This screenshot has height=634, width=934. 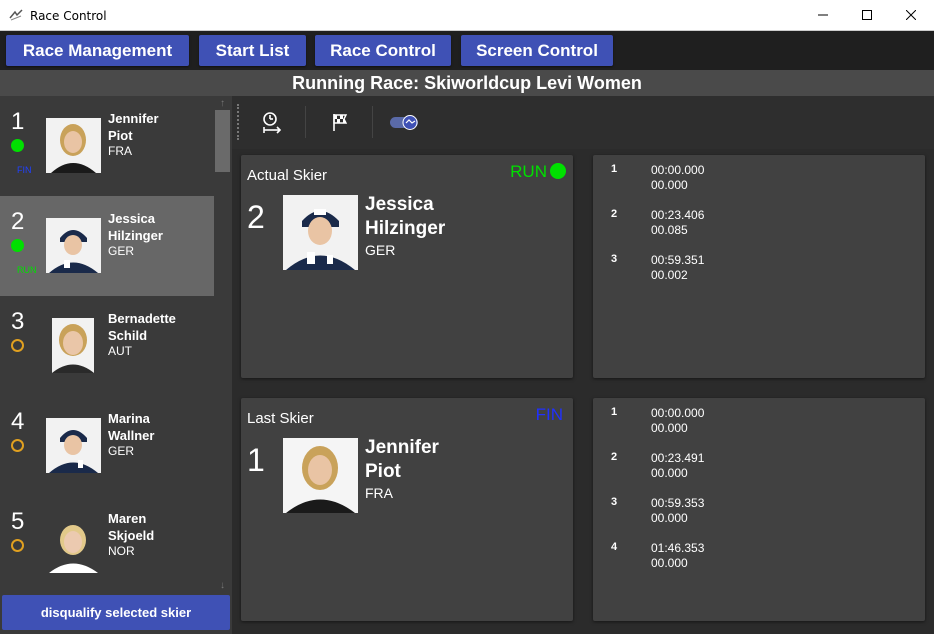 I want to click on first-name: Jessica, so click(x=399, y=204).